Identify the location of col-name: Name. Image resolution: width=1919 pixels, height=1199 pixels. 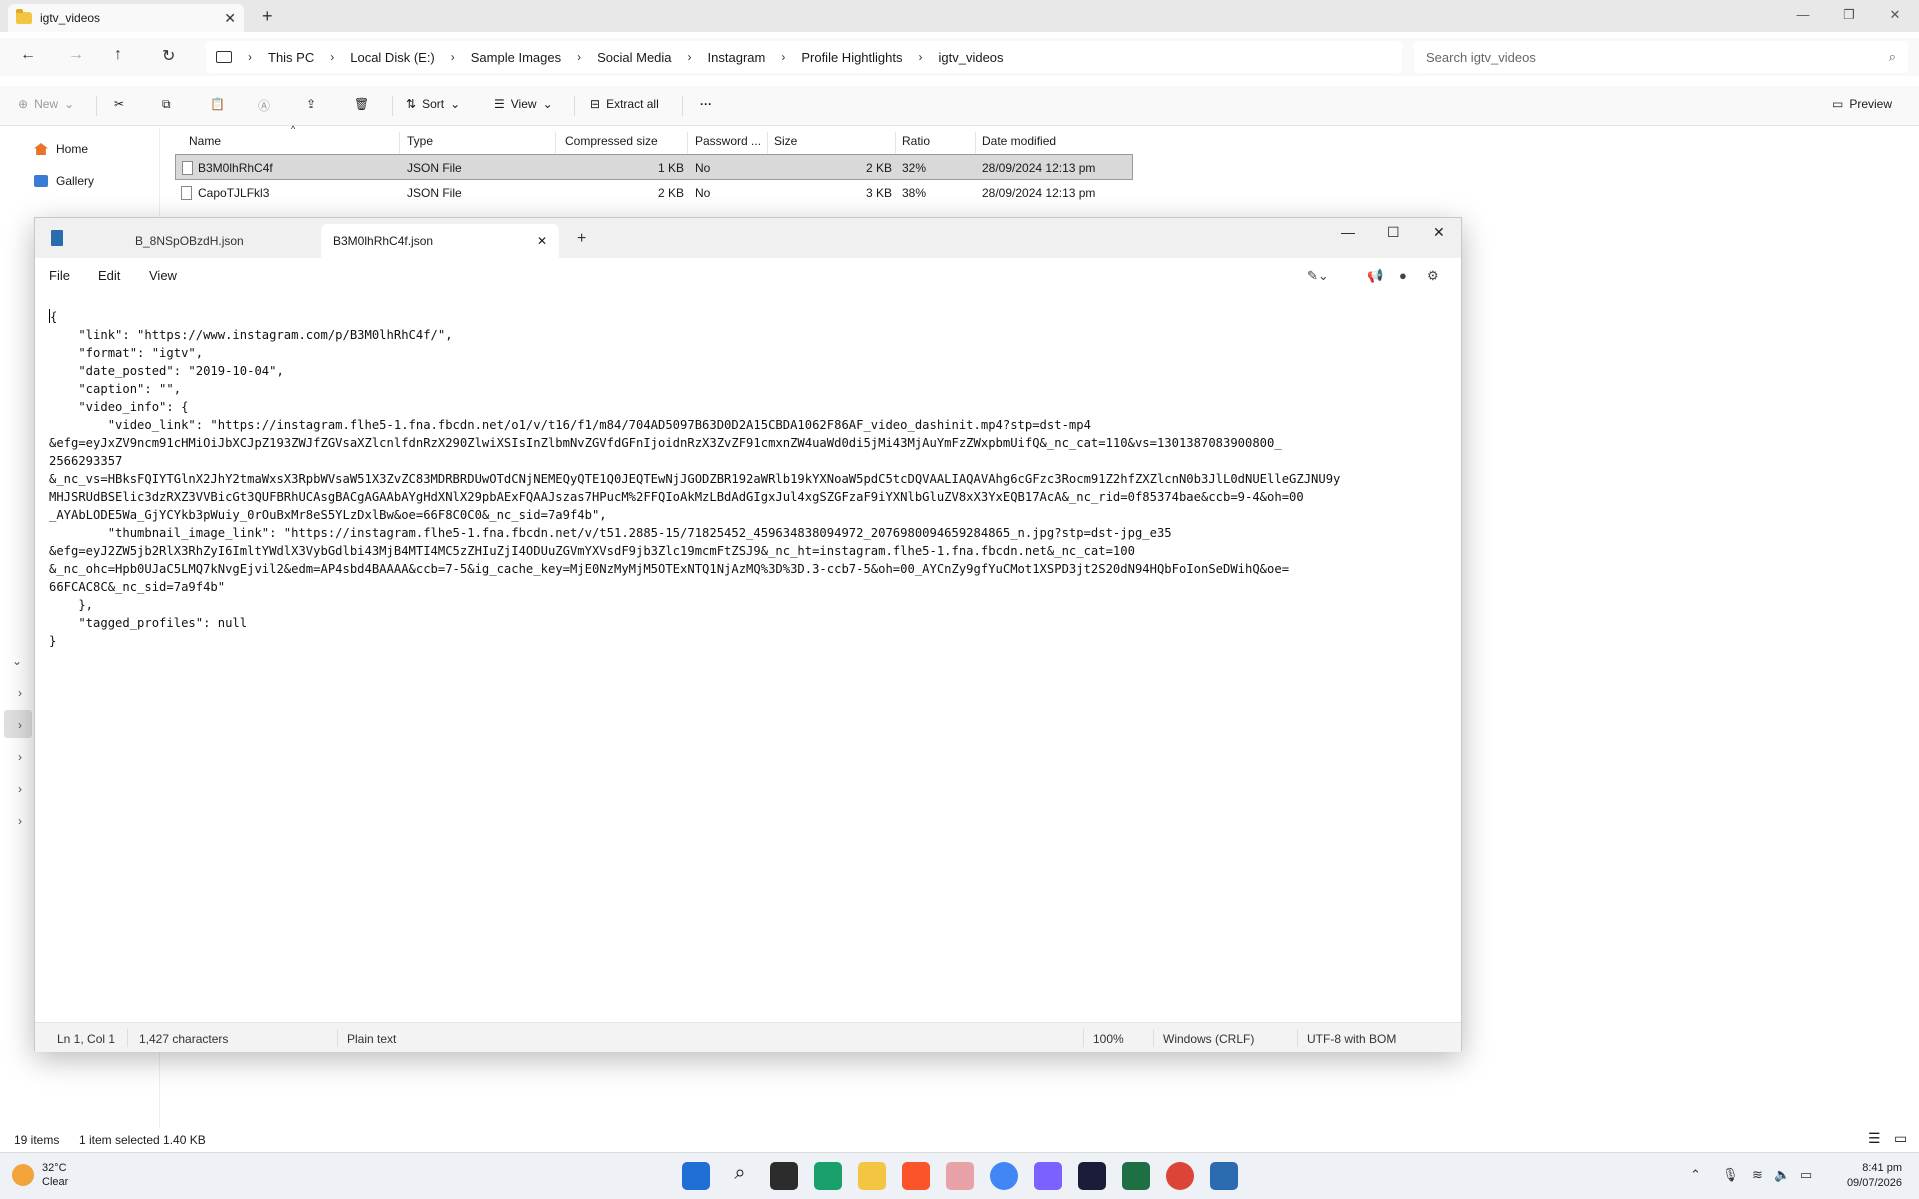
(205, 141).